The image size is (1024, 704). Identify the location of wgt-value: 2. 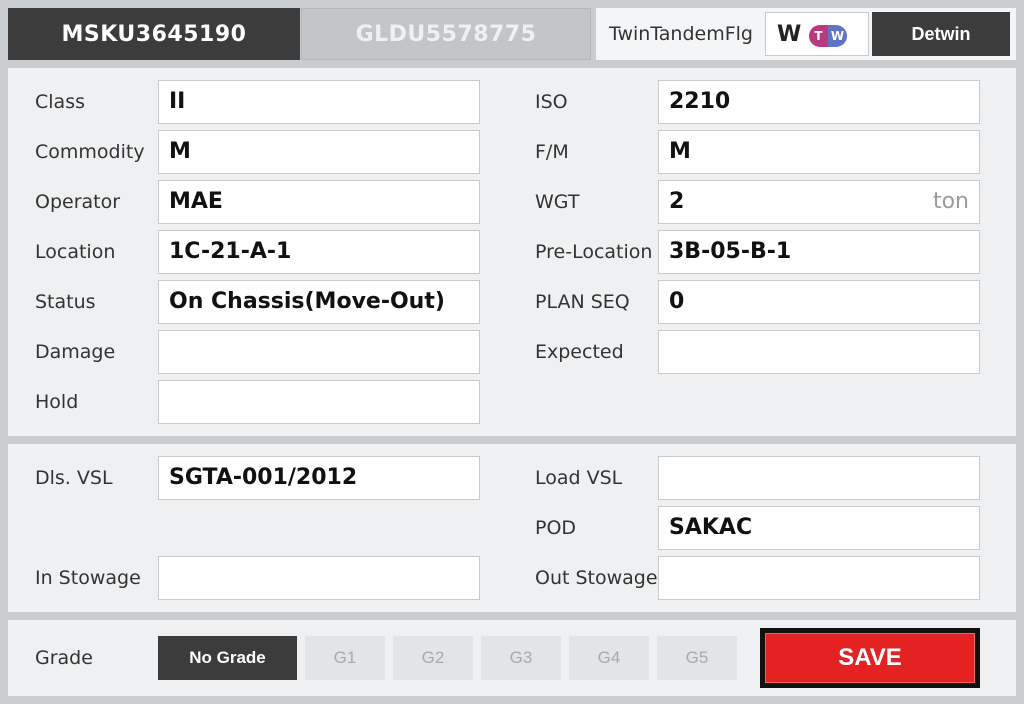
(677, 201).